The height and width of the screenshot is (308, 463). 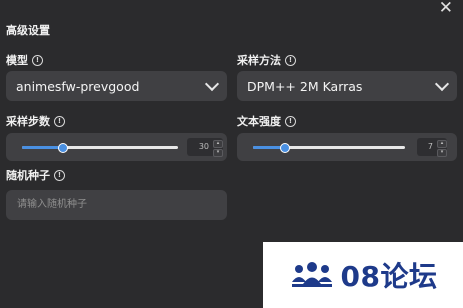 I want to click on cfg-number-input: 7 ▴ ▾, so click(x=432, y=147).